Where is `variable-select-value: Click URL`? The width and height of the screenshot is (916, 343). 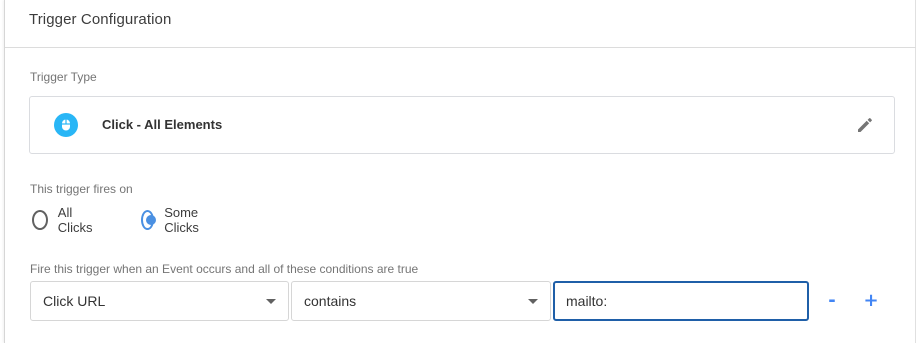 variable-select-value: Click URL is located at coordinates (74, 301).